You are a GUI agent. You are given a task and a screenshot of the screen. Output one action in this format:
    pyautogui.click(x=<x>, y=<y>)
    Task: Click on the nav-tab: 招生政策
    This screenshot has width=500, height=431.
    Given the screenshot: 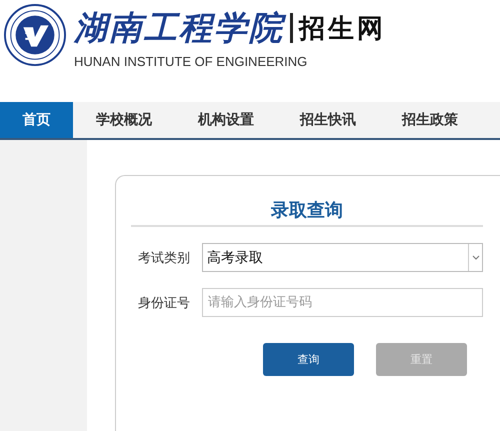 What is the action you would take?
    pyautogui.click(x=430, y=120)
    